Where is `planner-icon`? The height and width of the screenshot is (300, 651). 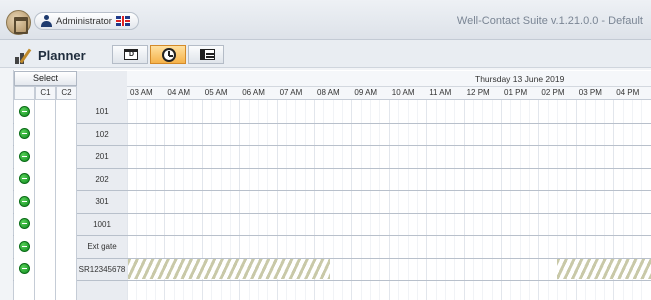 planner-icon is located at coordinates (24, 56).